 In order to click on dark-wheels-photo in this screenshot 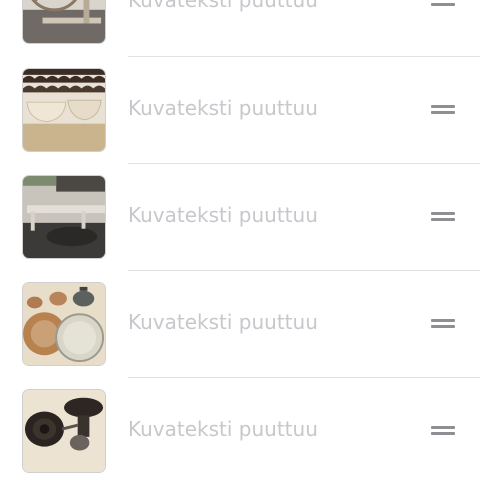, I will do `click(64, 431)`.